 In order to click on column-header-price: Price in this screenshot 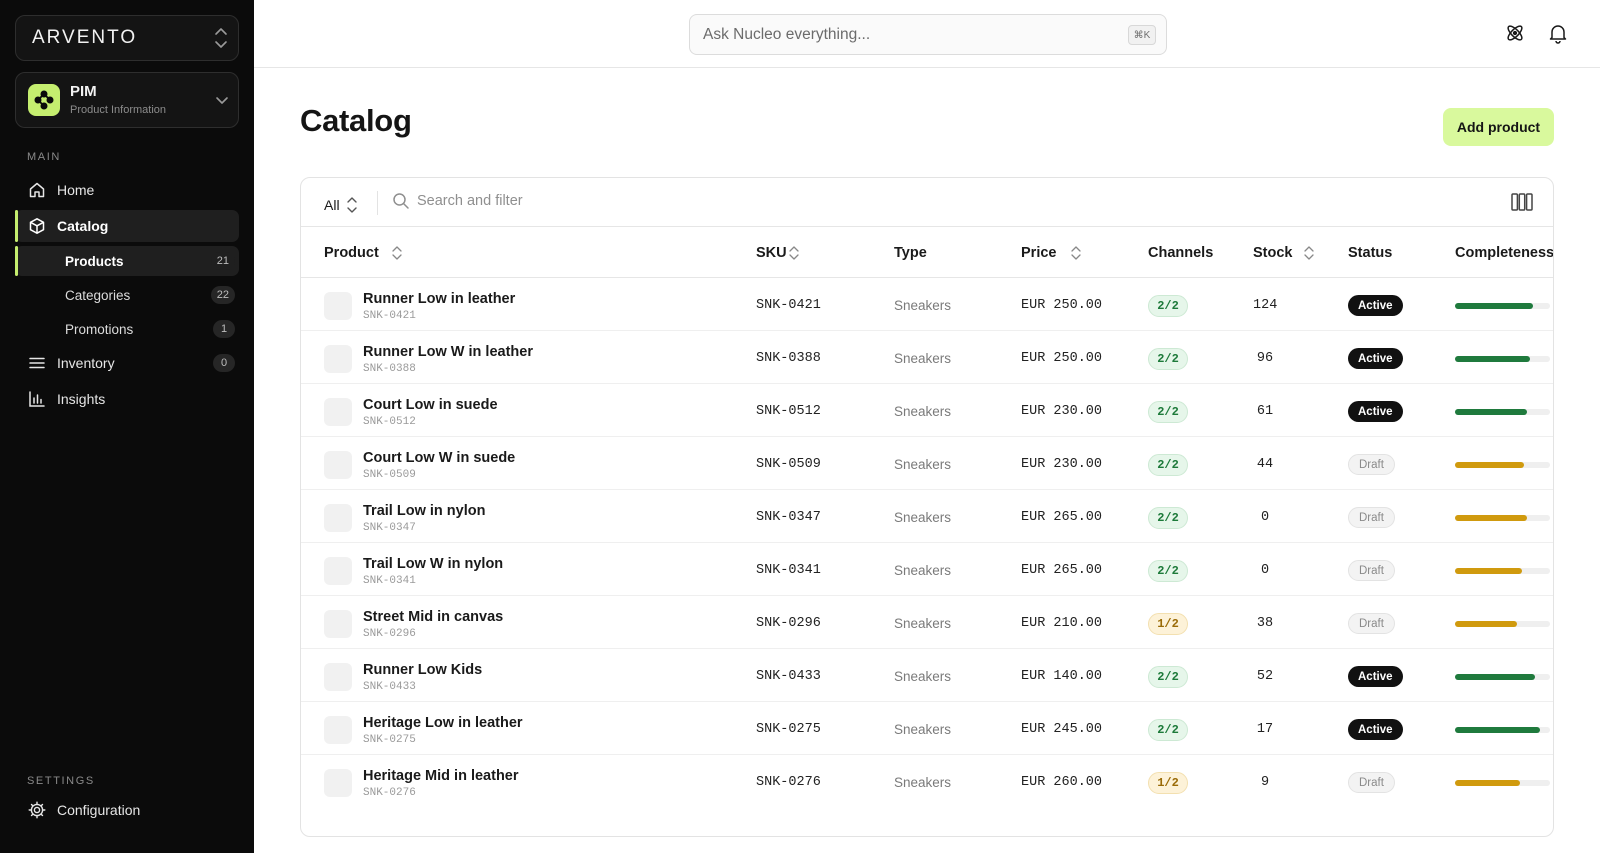, I will do `click(1051, 253)`.